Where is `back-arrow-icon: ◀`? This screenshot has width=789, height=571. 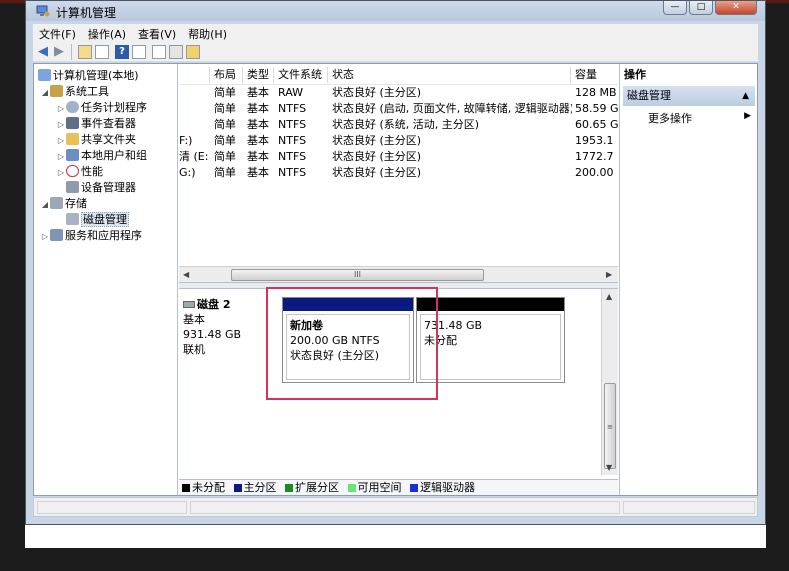
back-arrow-icon: ◀ is located at coordinates (43, 52).